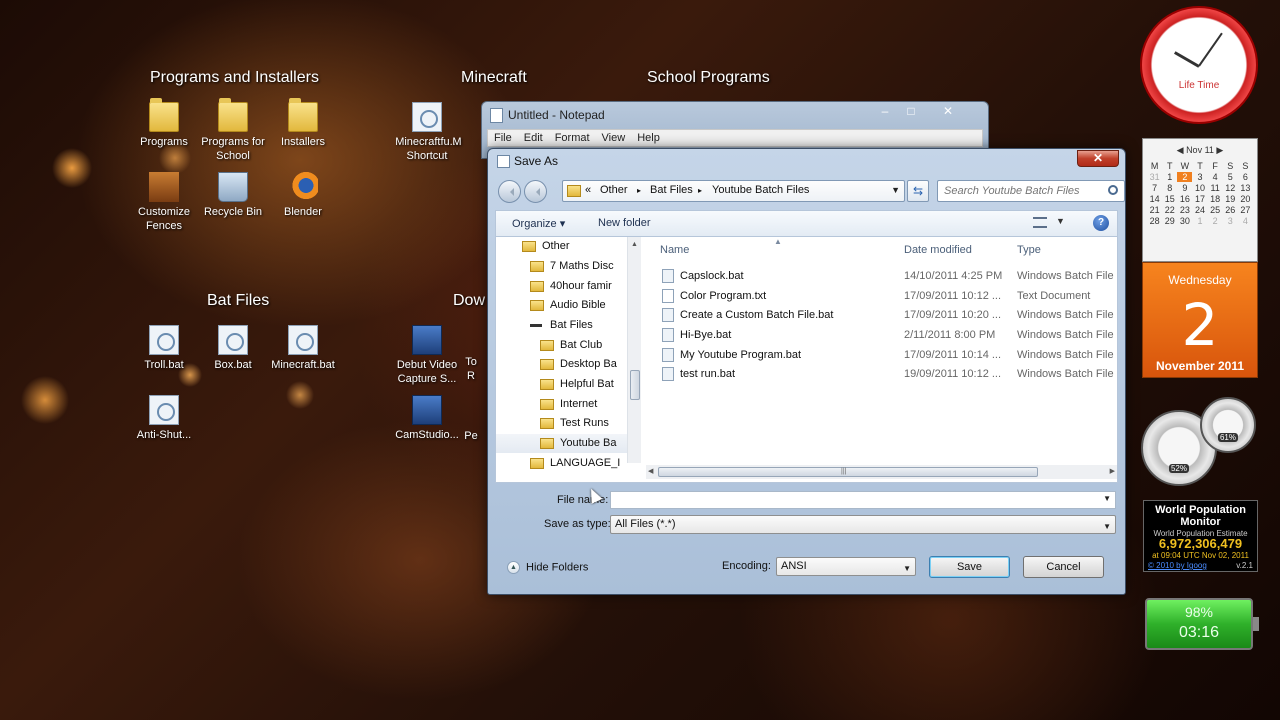 The width and height of the screenshot is (1280, 720). What do you see at coordinates (578, 364) in the screenshot?
I see `tree-item-desktop-ba: Desktop Ba` at bounding box center [578, 364].